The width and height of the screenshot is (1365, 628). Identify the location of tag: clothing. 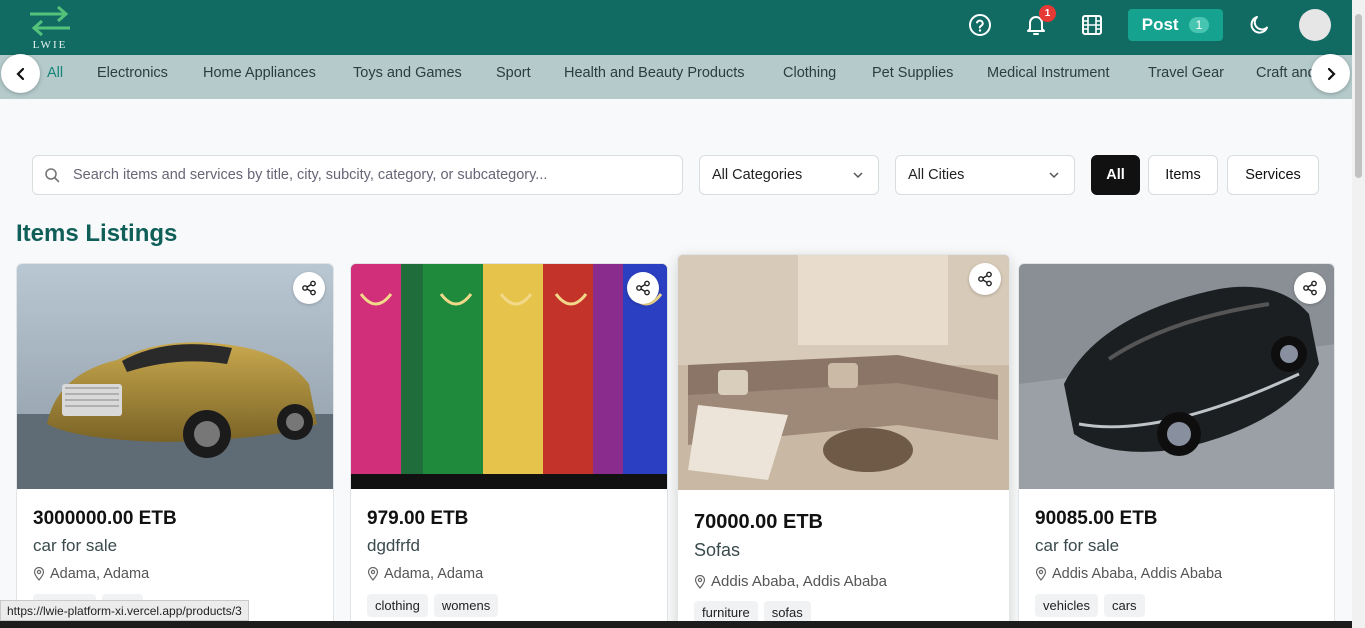
(397, 605).